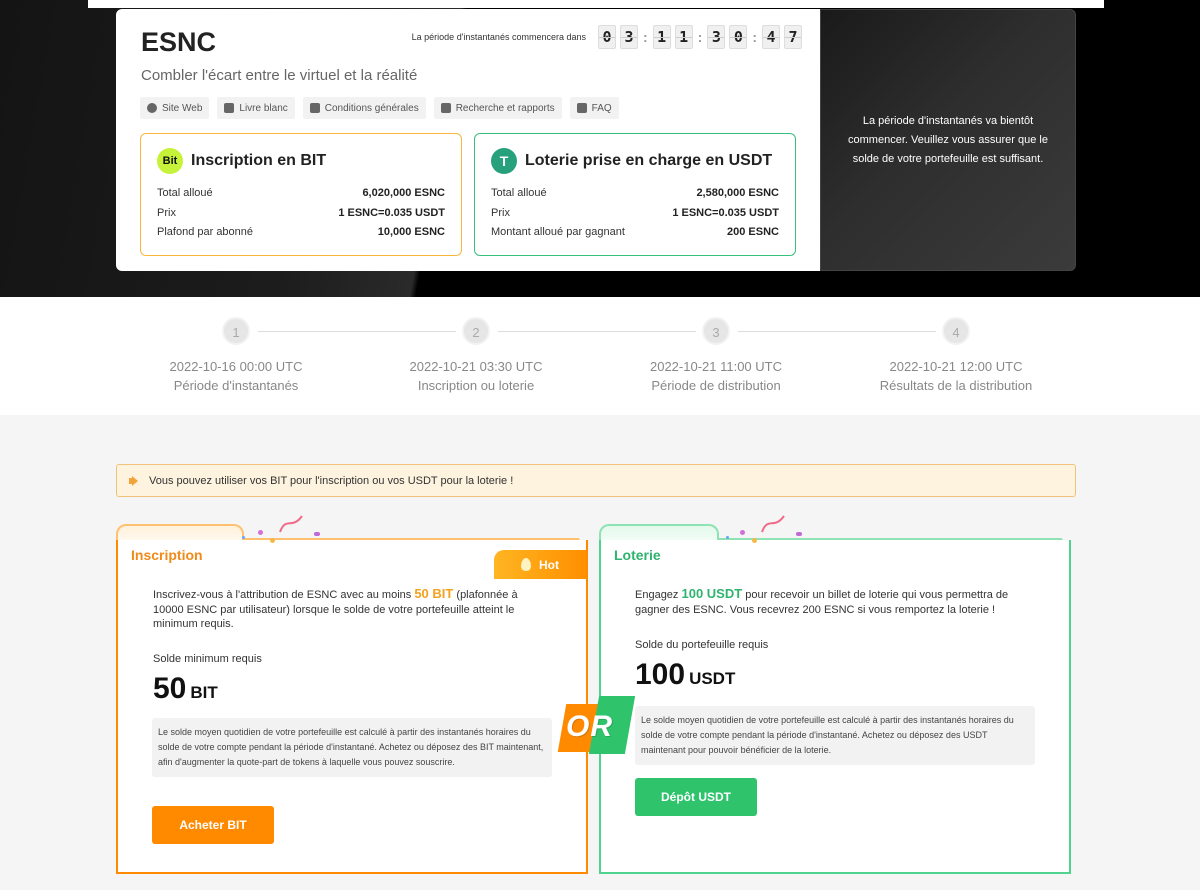 The image size is (1200, 890). Describe the element at coordinates (236, 366) in the screenshot. I see `step-date: 2022-10-16 00:00 UTC` at that location.